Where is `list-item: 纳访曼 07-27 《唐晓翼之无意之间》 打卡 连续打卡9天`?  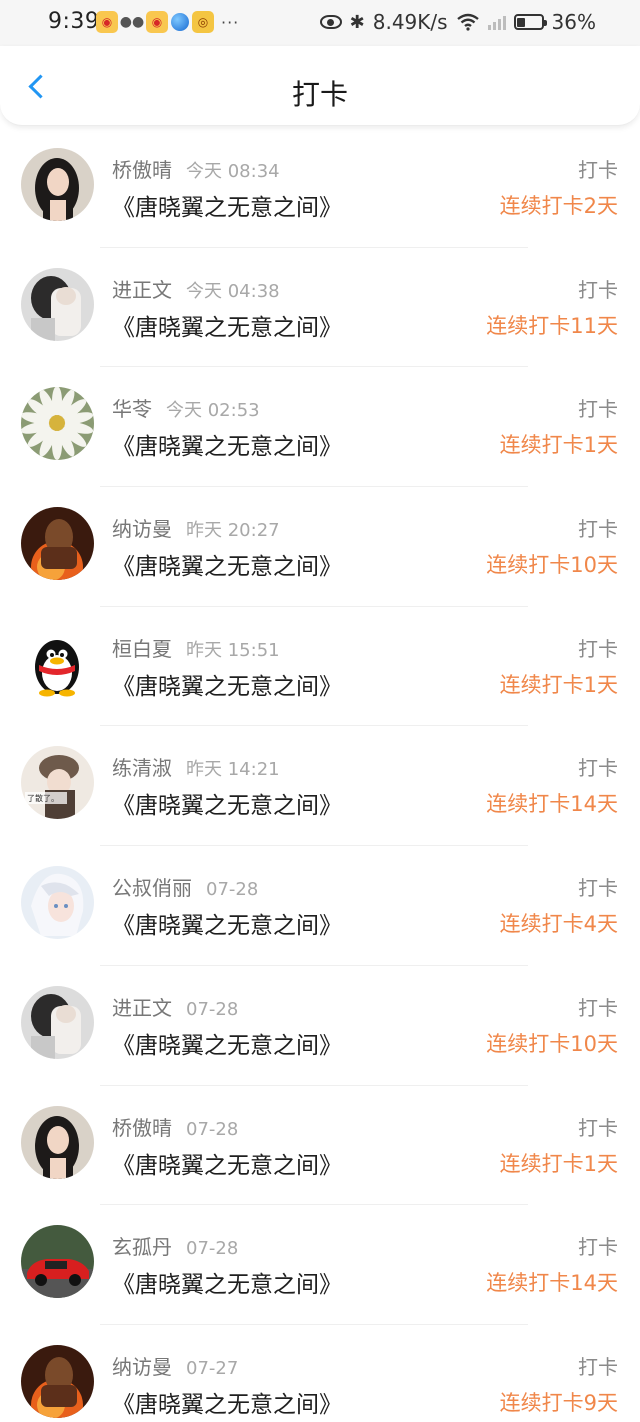 list-item: 纳访曼 07-27 《唐晓翼之无意之间》 打卡 连续打卡9天 is located at coordinates (320, 1373).